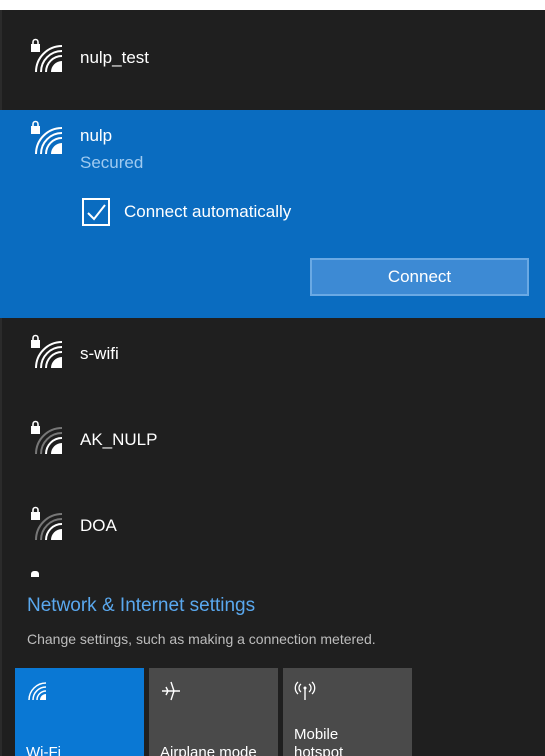  I want to click on wifi-toggle-tile: Wi-Fi, so click(79, 712).